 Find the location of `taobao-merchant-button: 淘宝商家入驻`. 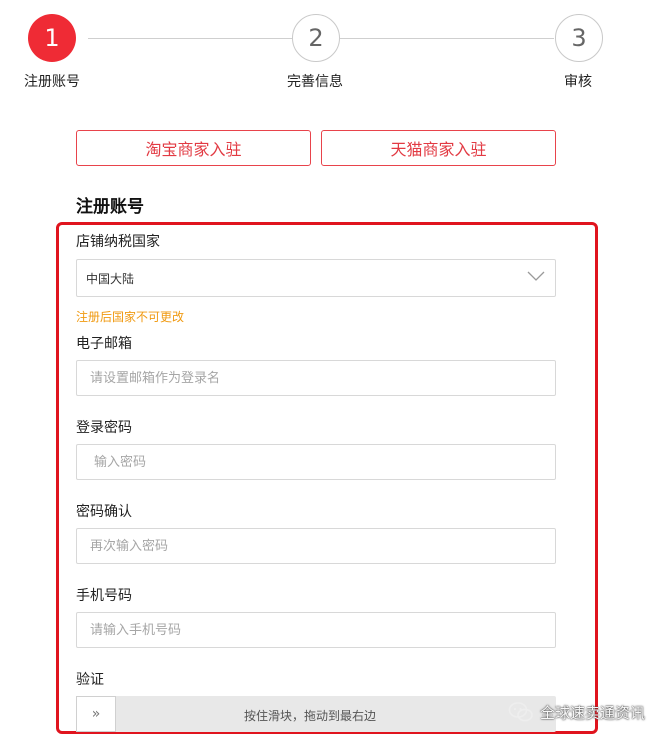

taobao-merchant-button: 淘宝商家入驻 is located at coordinates (193, 148).